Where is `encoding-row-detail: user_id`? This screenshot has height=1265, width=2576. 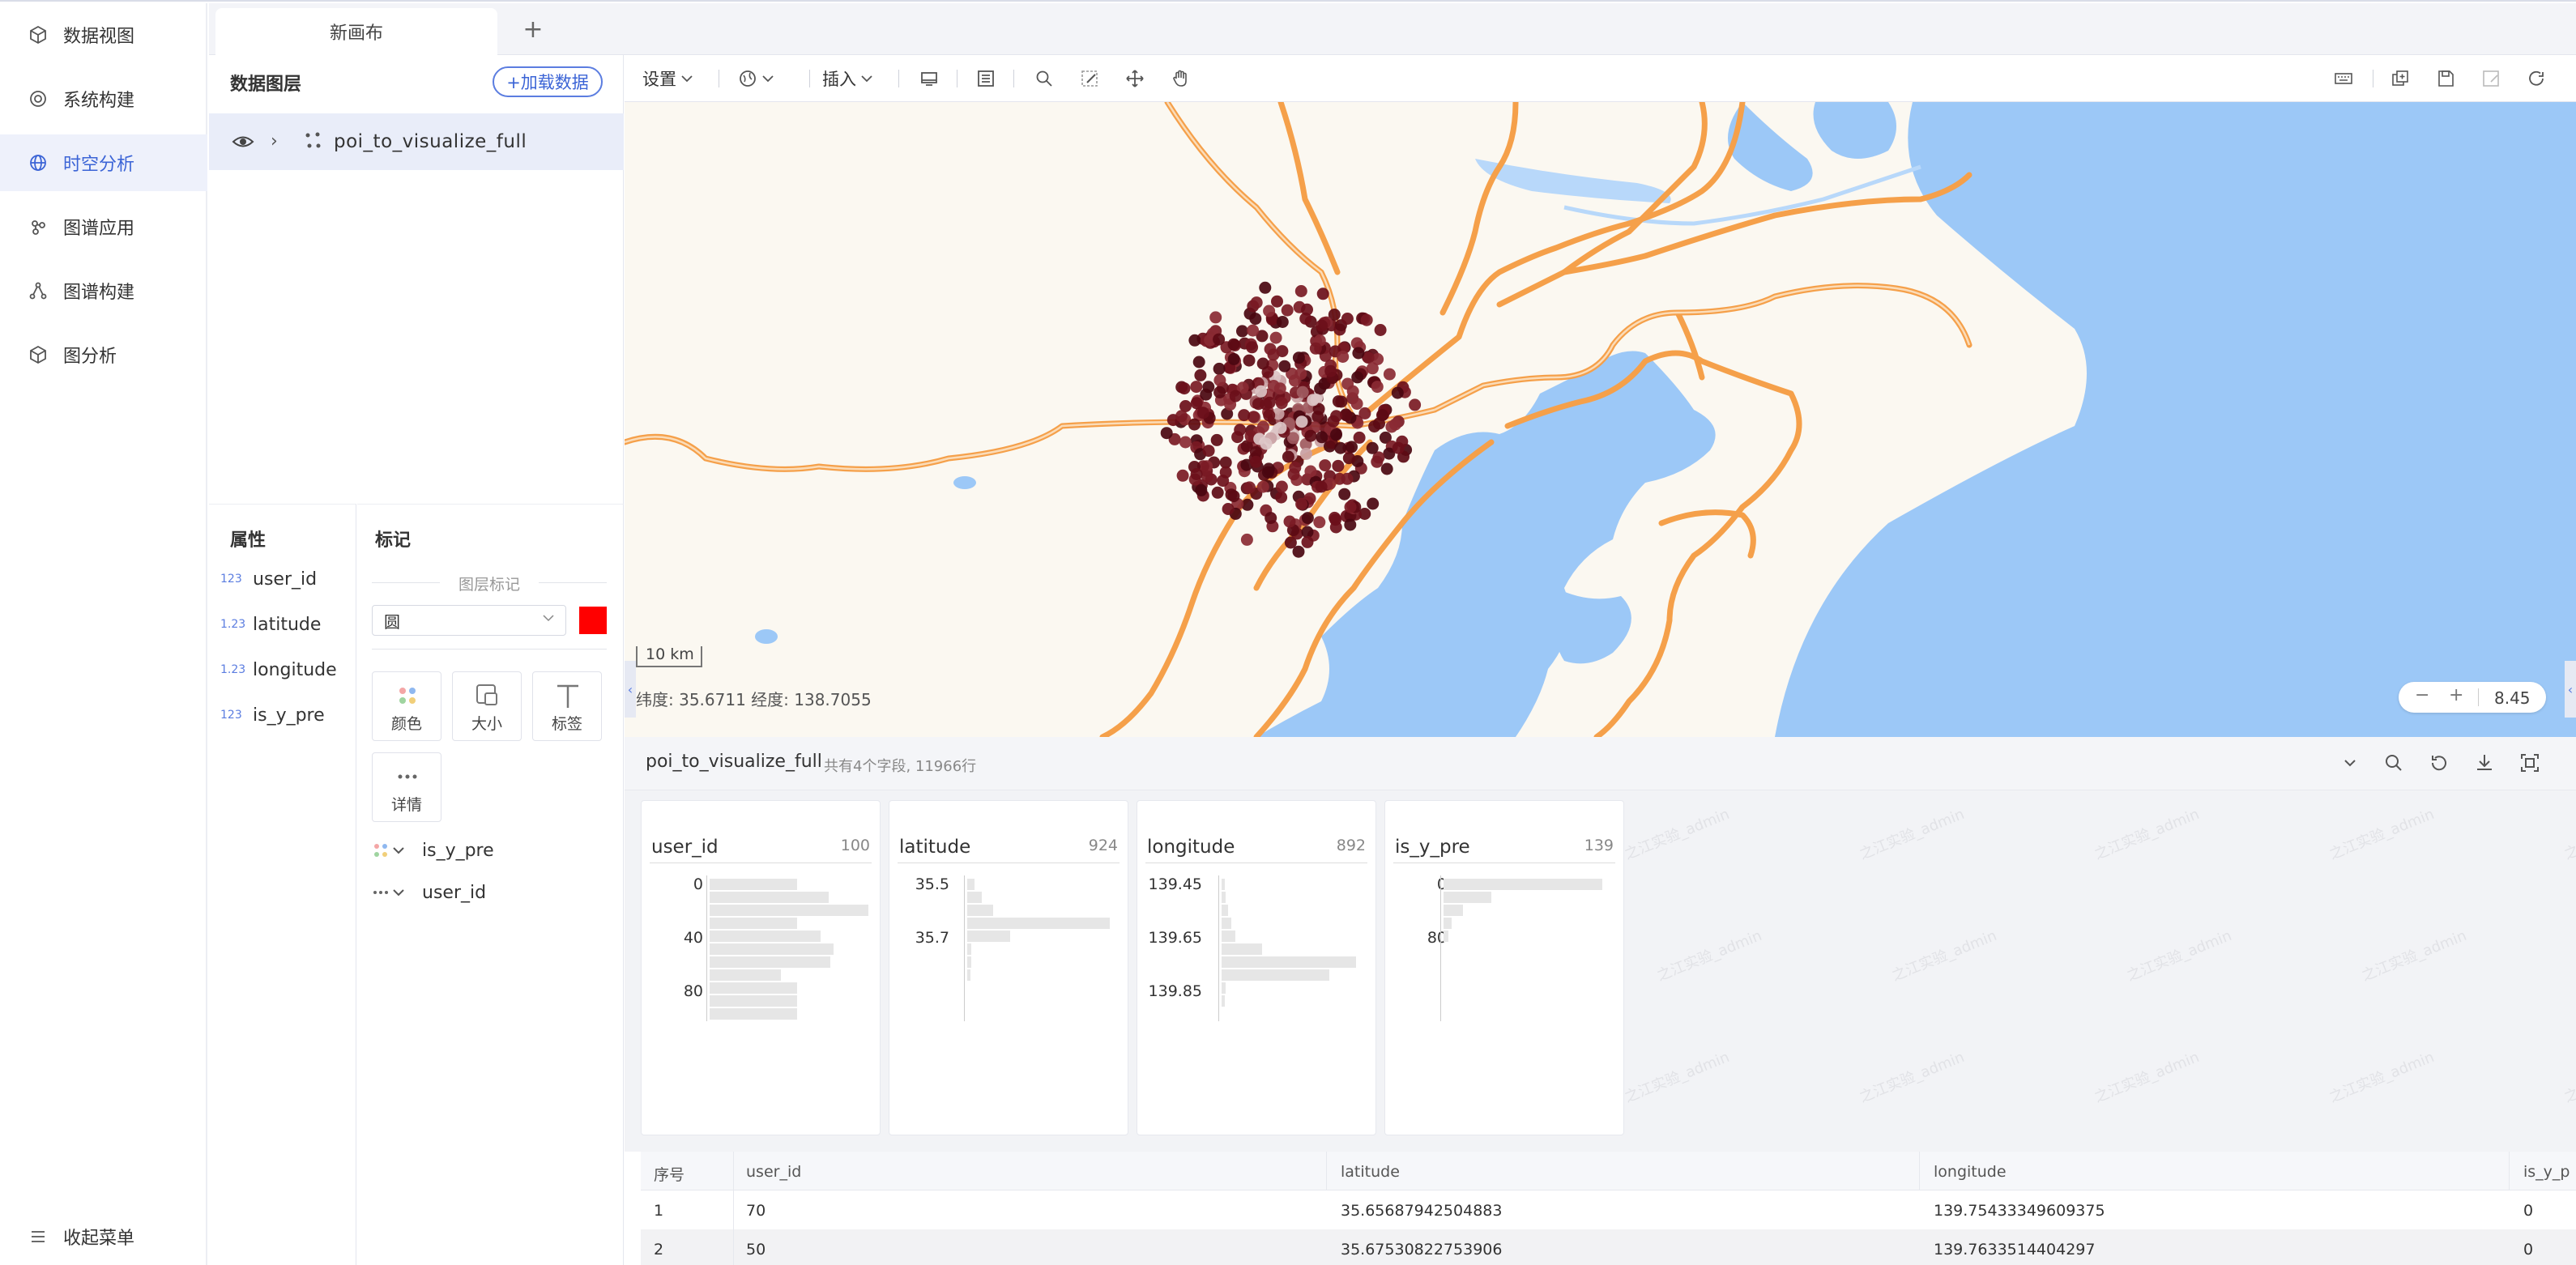
encoding-row-detail: user_id is located at coordinates (429, 892).